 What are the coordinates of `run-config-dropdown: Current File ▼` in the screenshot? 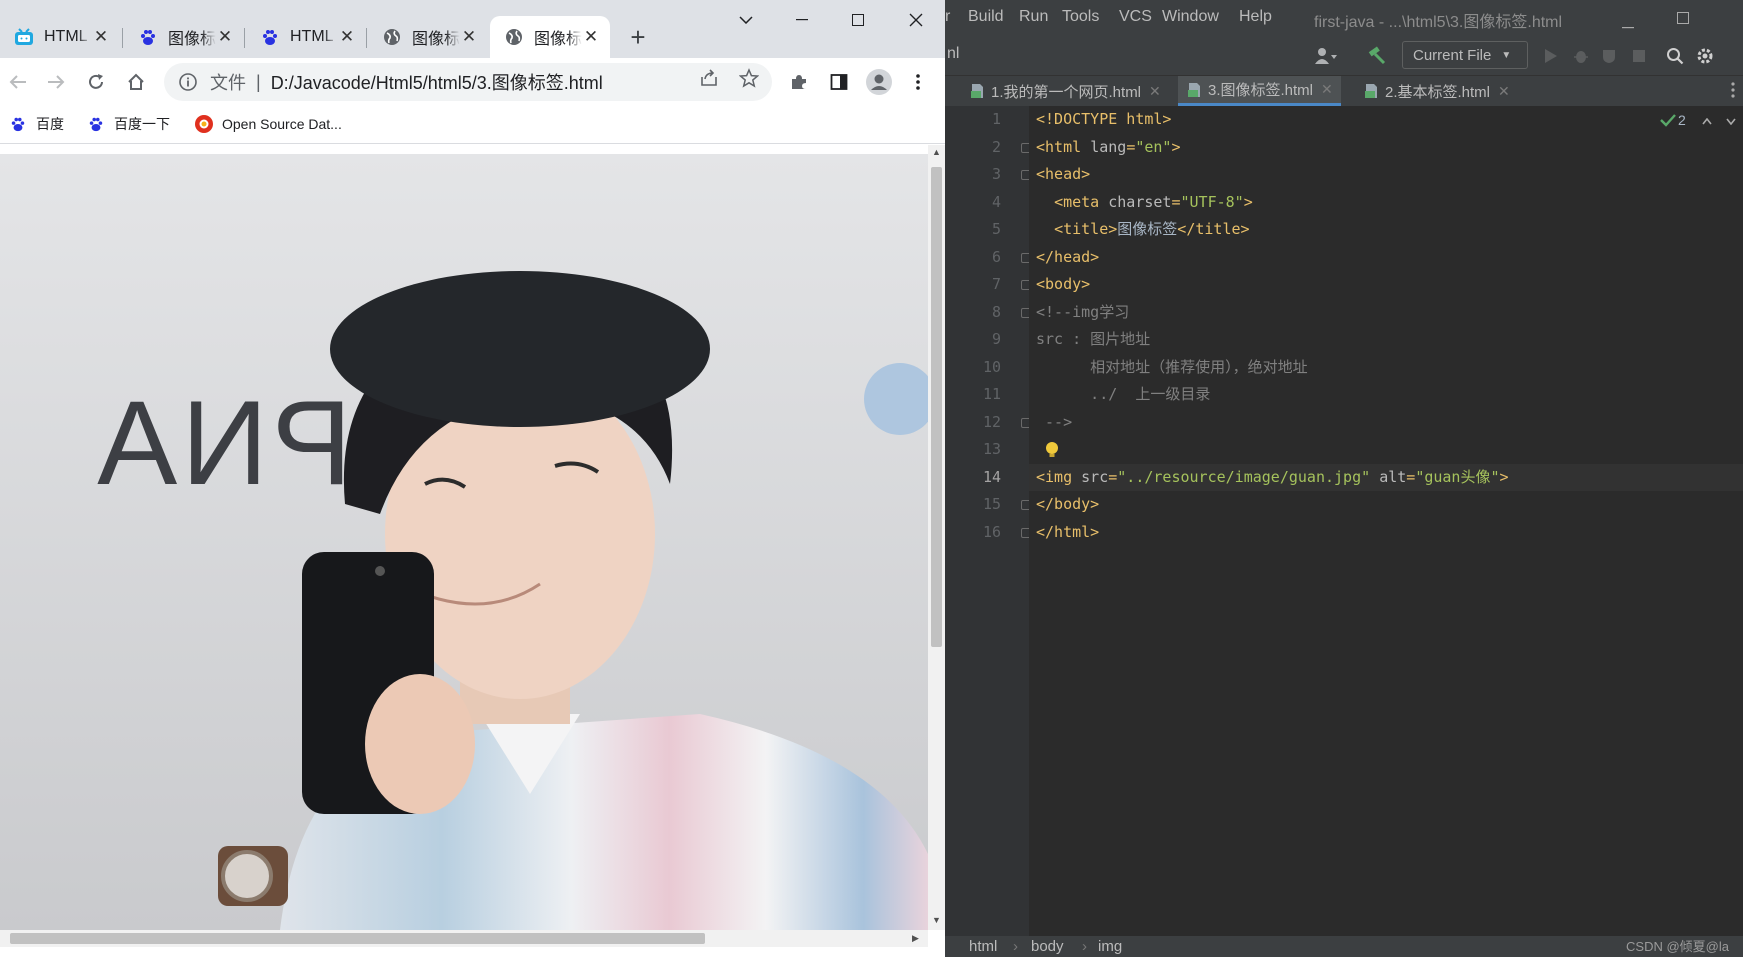 It's located at (1465, 55).